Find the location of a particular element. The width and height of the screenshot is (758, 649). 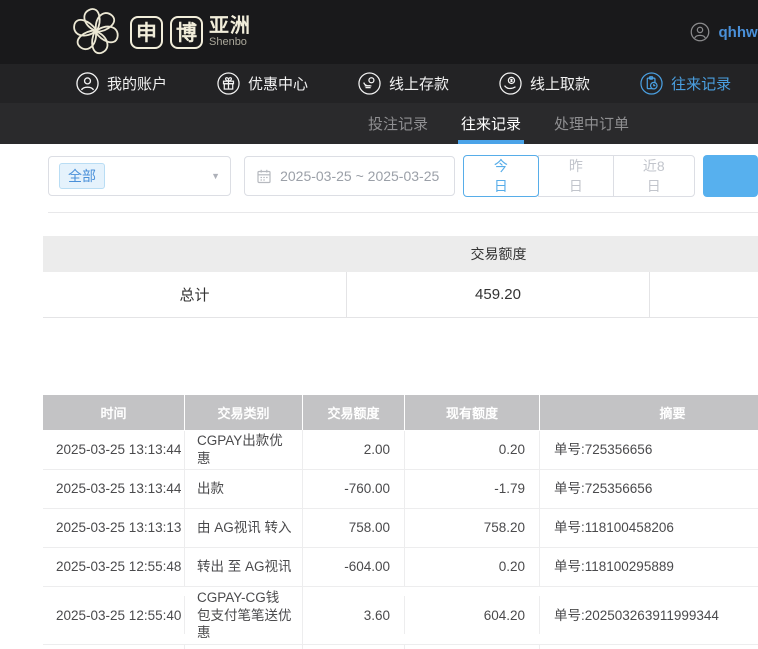

cell-time: 2025-03-25 12:55:48 is located at coordinates (114, 567).